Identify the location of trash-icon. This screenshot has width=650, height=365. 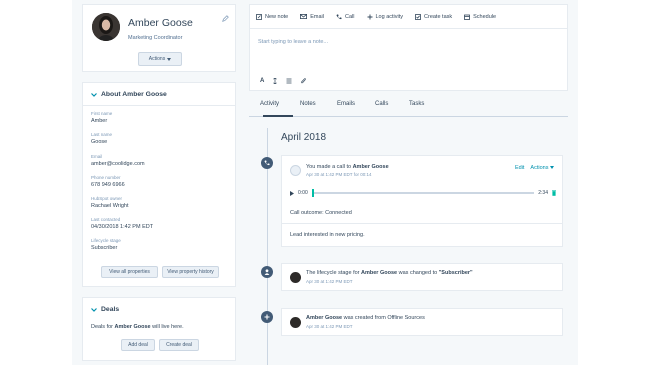
(554, 193).